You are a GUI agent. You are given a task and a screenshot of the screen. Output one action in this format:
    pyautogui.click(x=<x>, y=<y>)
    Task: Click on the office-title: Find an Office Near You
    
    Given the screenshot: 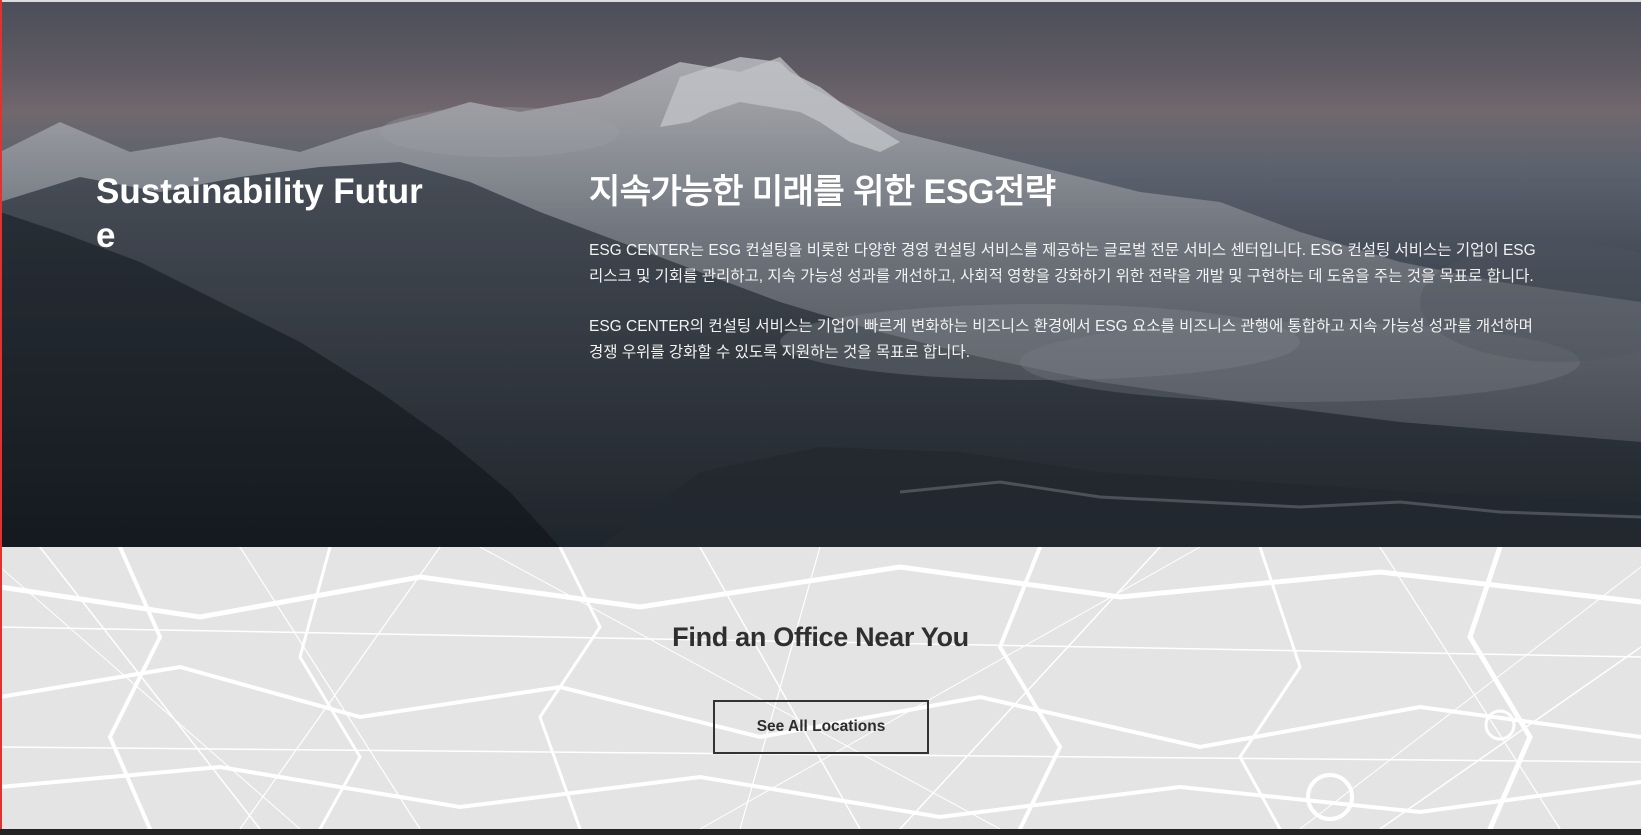 What is the action you would take?
    pyautogui.click(x=820, y=637)
    